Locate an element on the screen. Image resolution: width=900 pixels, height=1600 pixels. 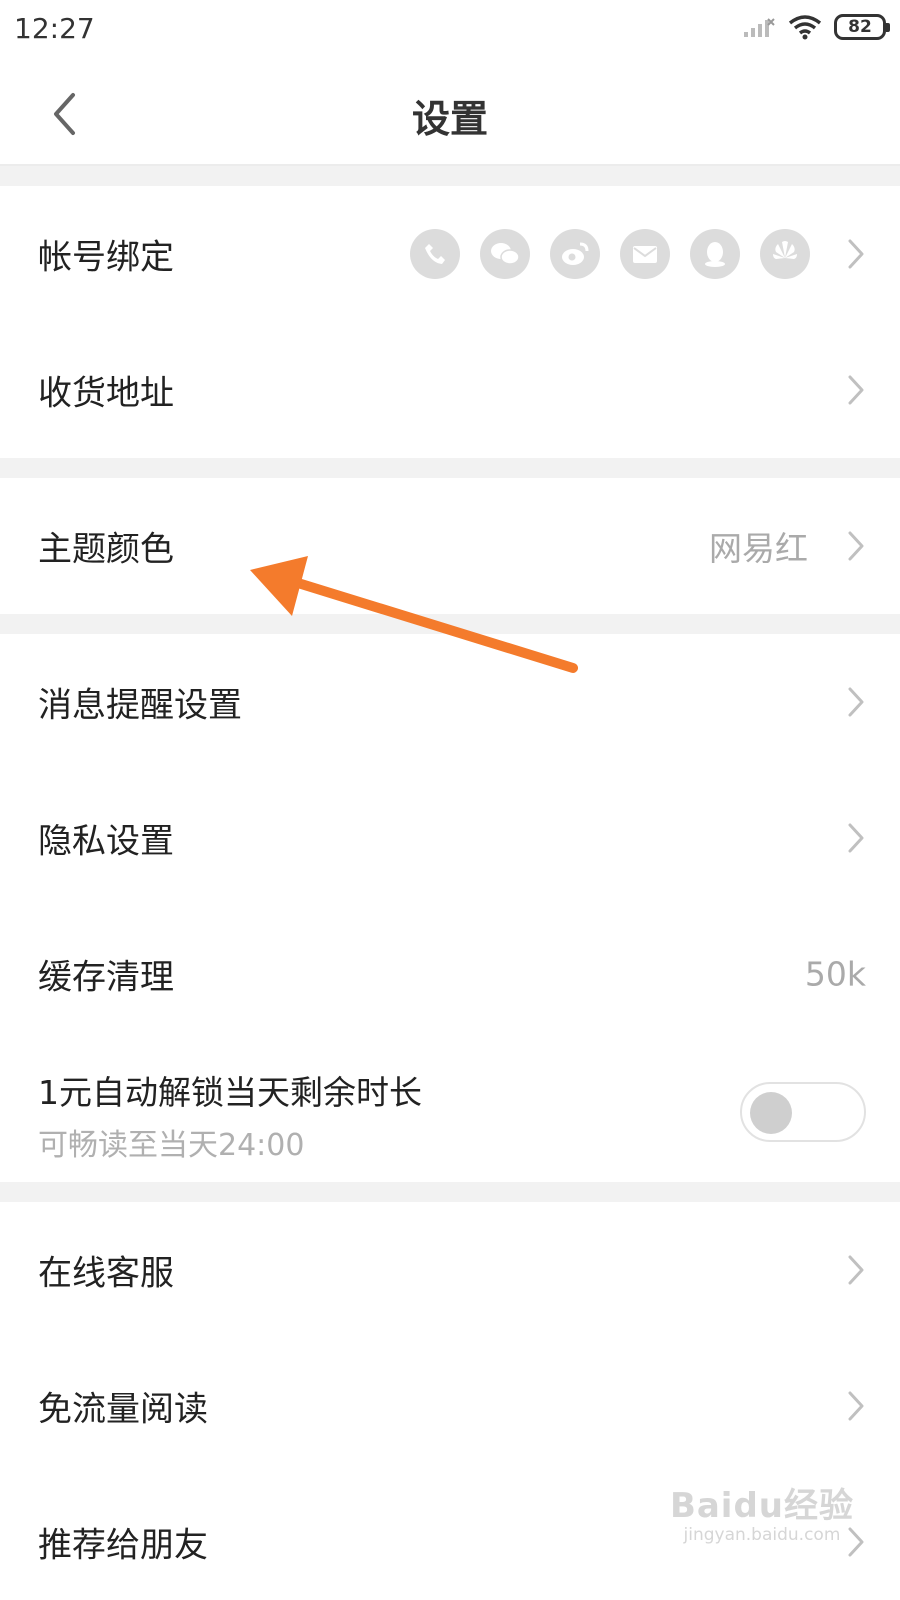
cache-size-value: 50k is located at coordinates (835, 974).